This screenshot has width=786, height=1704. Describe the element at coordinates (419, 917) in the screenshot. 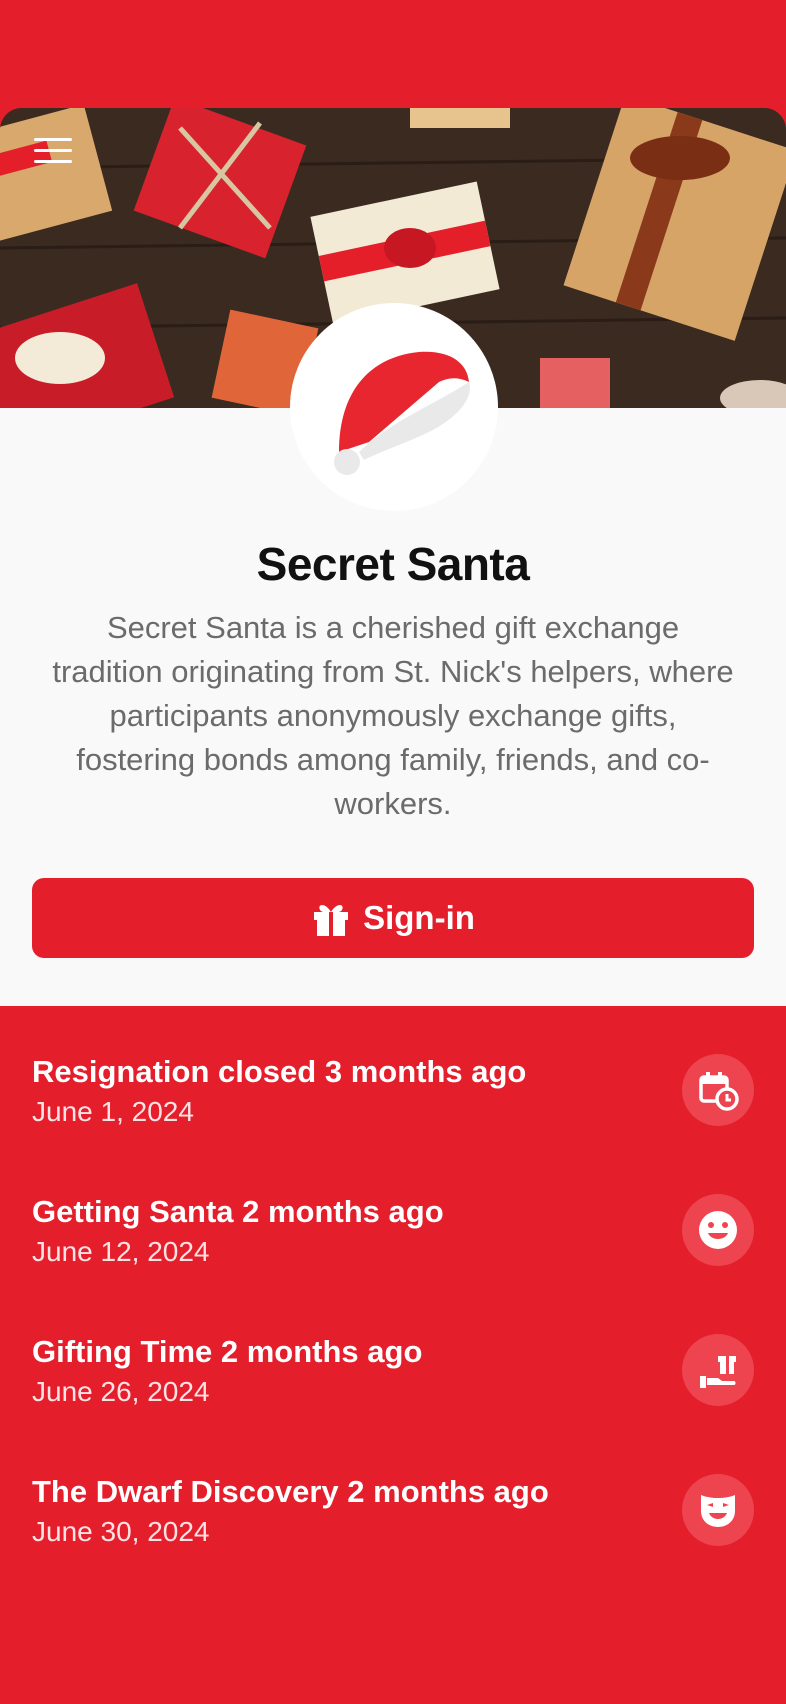

I see `signin-label: Sign-in` at that location.